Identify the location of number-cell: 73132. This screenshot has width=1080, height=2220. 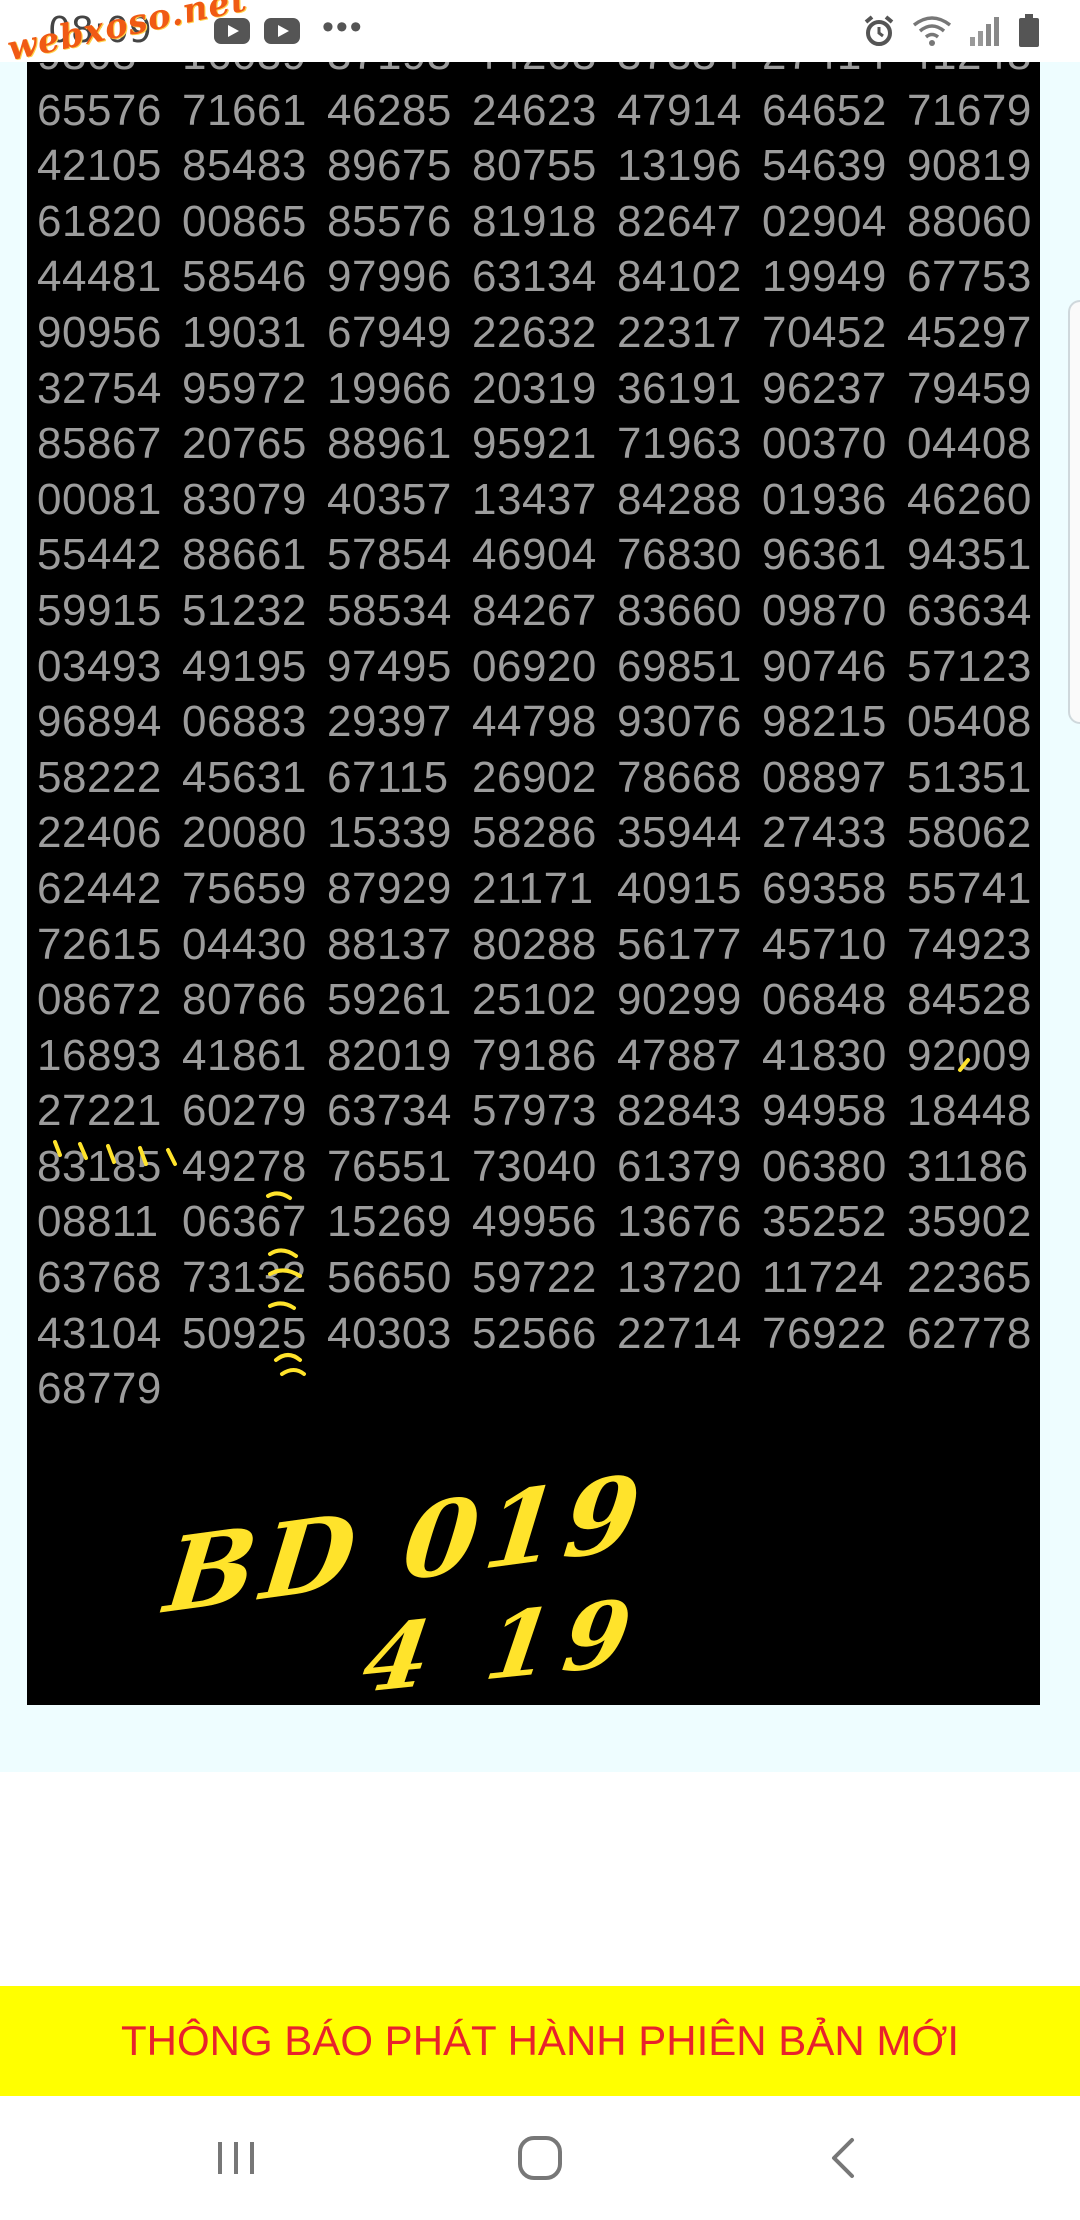
(244, 1278).